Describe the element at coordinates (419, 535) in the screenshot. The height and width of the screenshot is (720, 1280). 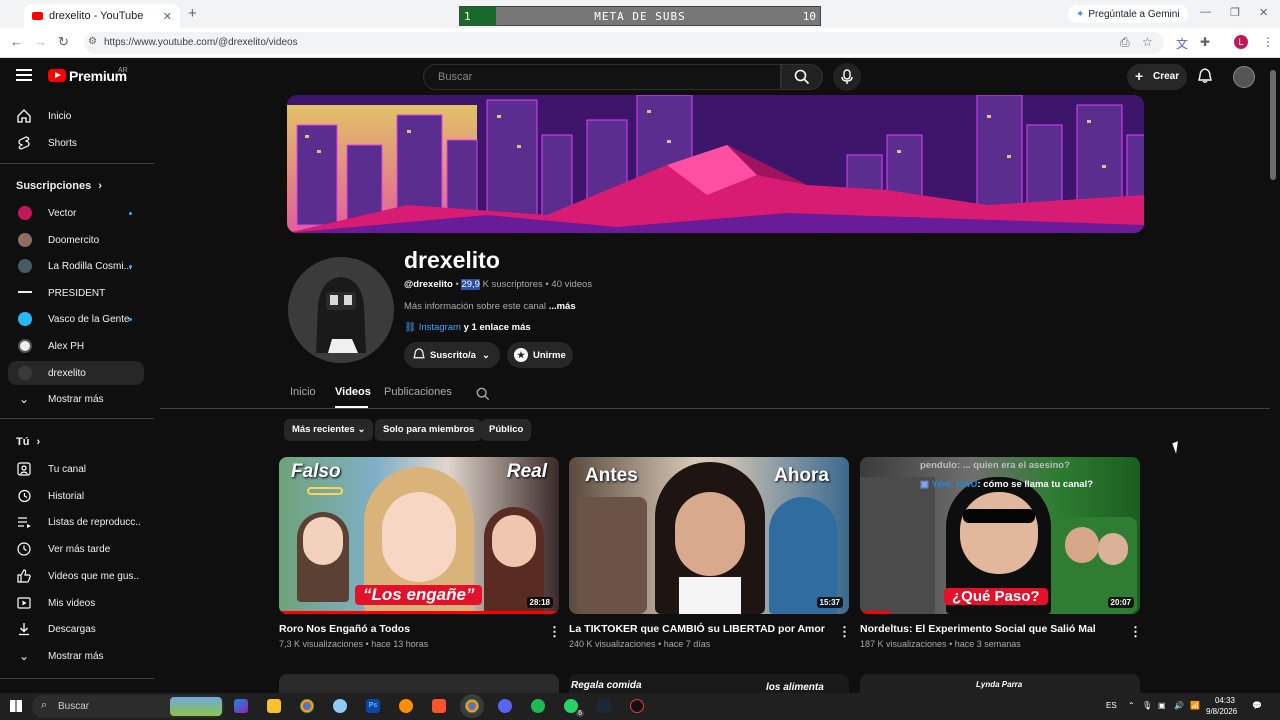
I see `video-thumbnail: Falso Real “Los engañe” 28:18` at that location.